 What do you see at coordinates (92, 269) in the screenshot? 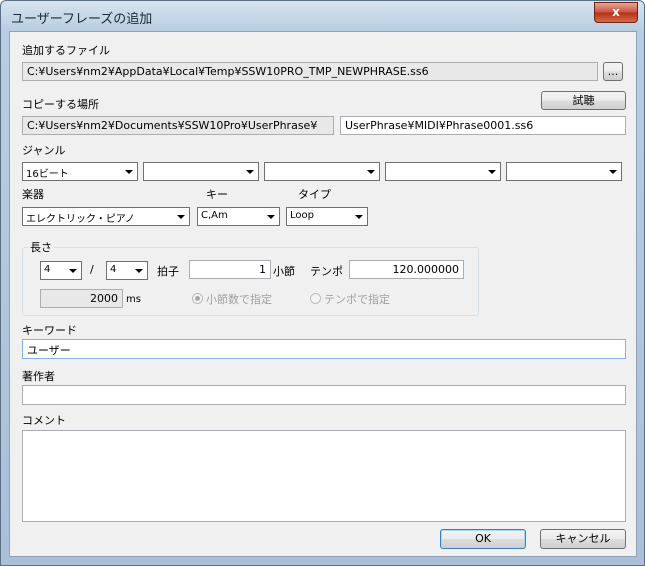
I see `time-sig-slash: /` at bounding box center [92, 269].